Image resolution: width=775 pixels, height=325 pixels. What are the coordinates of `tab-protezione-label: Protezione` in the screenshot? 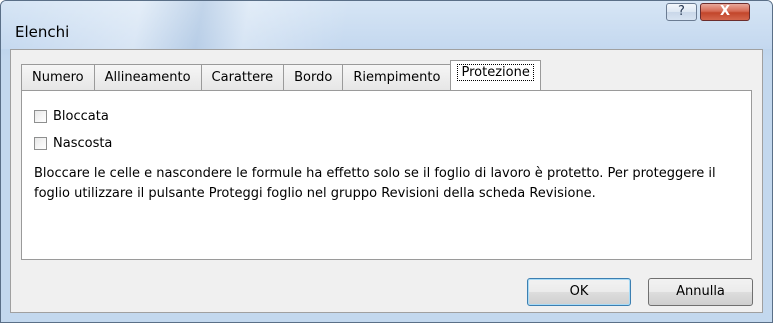 It's located at (495, 72).